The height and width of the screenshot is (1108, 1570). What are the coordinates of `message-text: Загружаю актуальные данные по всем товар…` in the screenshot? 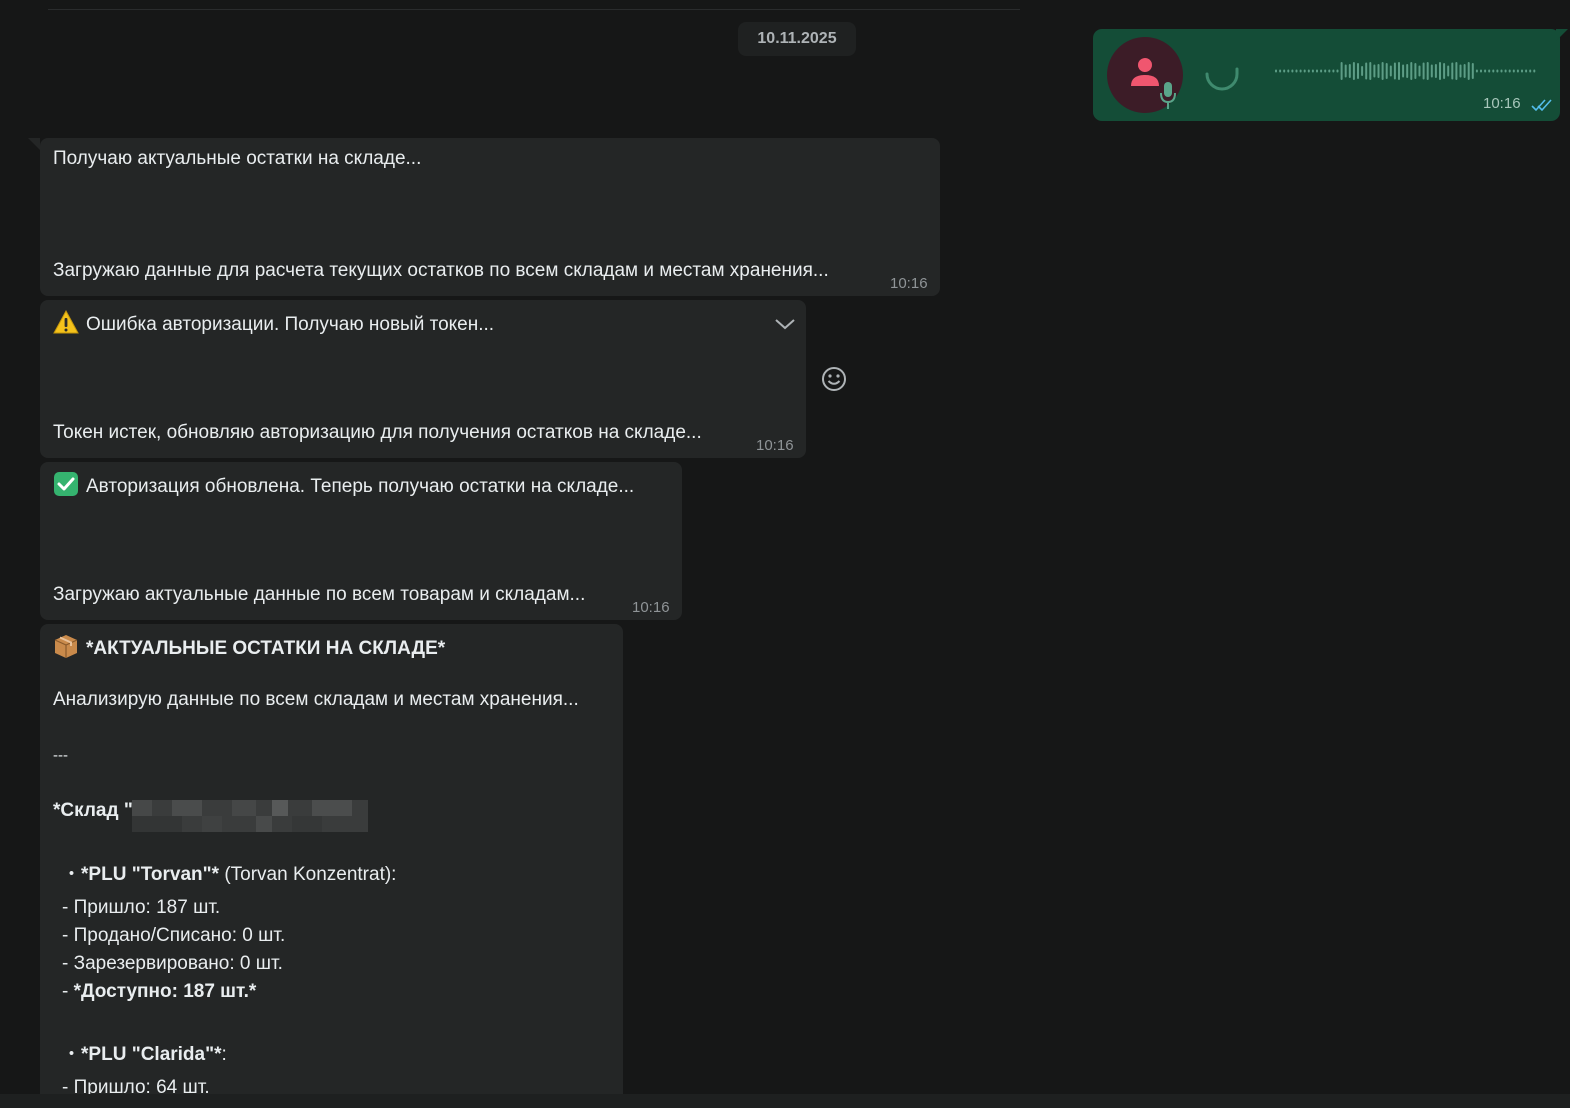 It's located at (319, 594).